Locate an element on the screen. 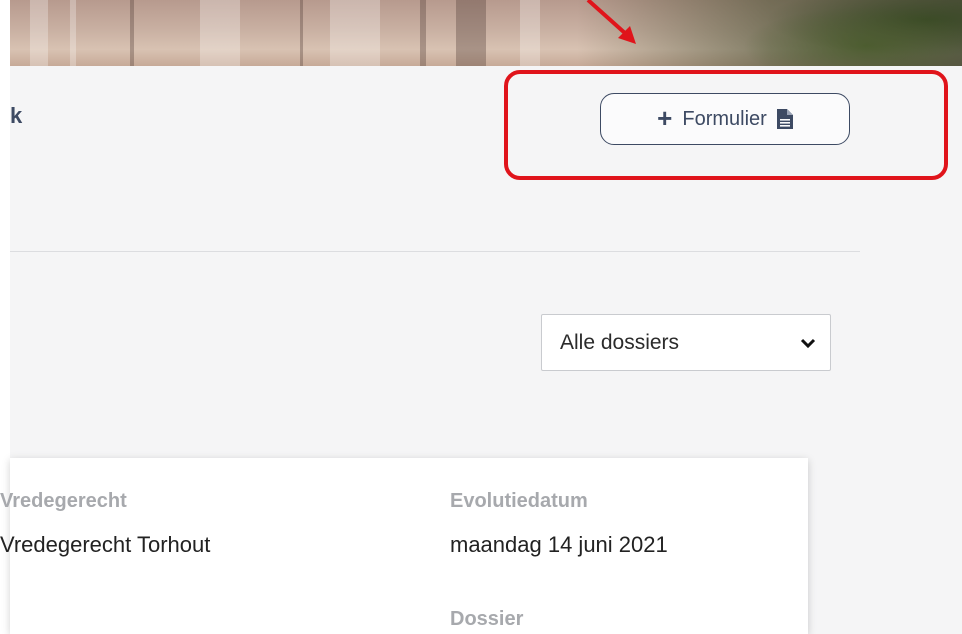 The width and height of the screenshot is (962, 634). chevron-down-icon is located at coordinates (808, 343).